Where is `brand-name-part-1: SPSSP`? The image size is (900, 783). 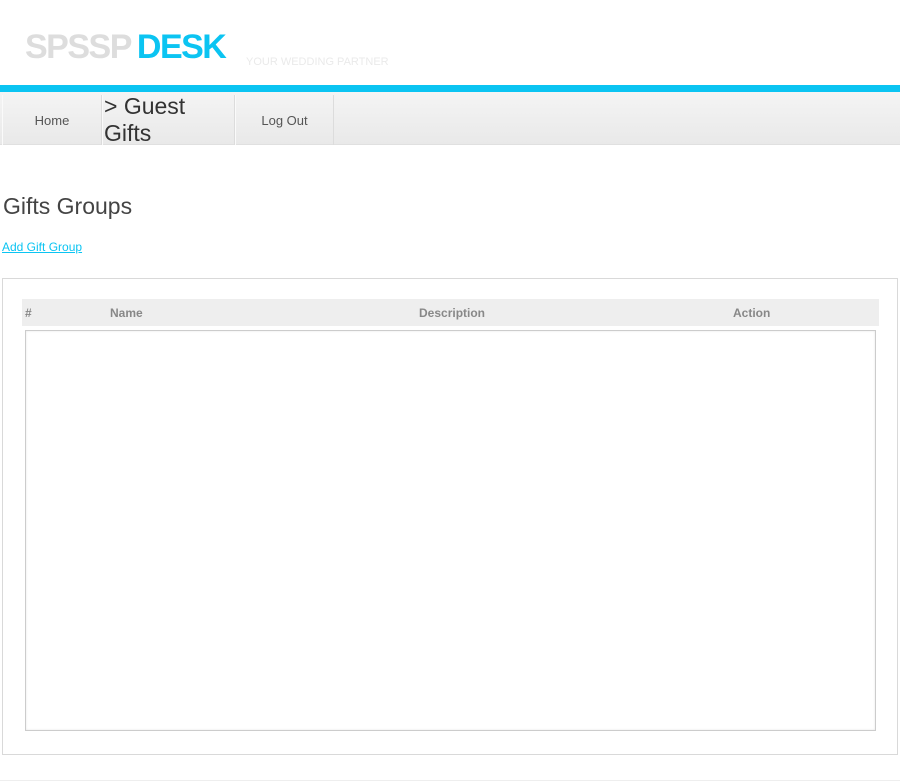 brand-name-part-1: SPSSP is located at coordinates (78, 47).